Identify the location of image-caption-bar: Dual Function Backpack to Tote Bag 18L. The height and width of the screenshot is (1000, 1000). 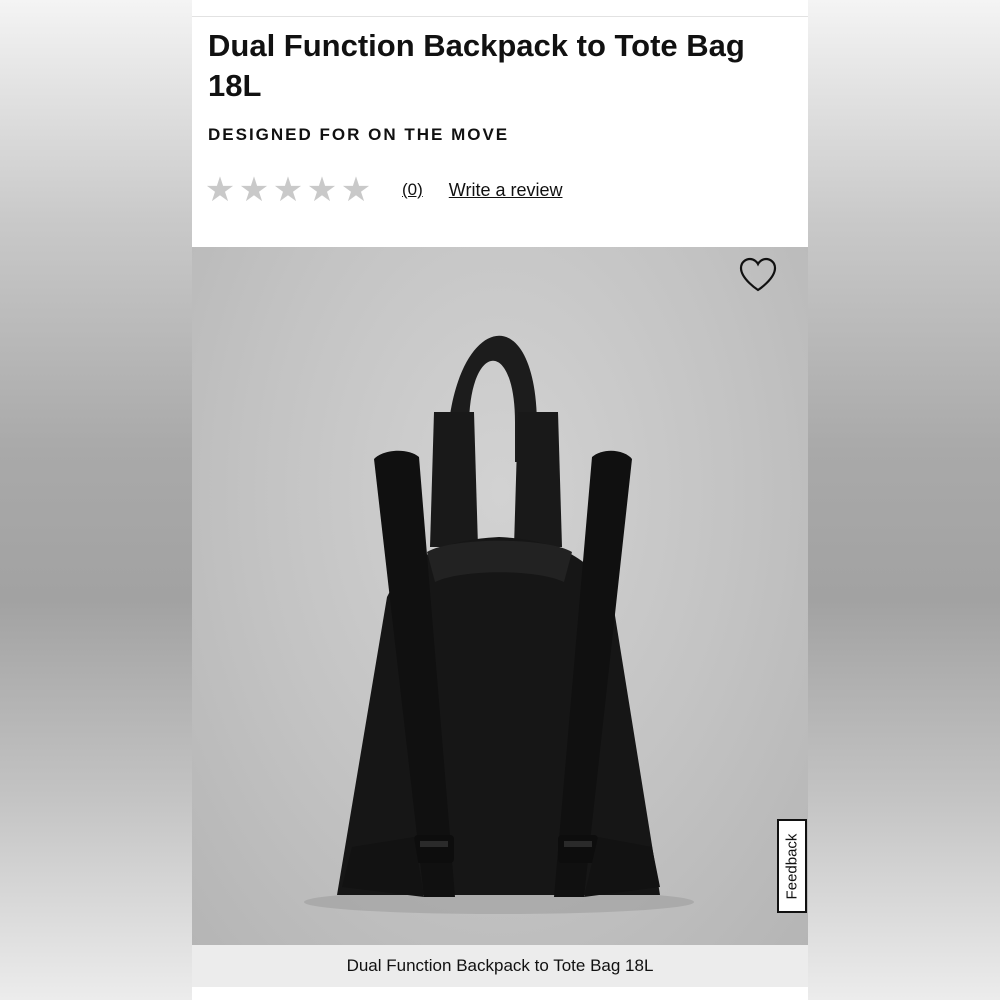
(500, 966).